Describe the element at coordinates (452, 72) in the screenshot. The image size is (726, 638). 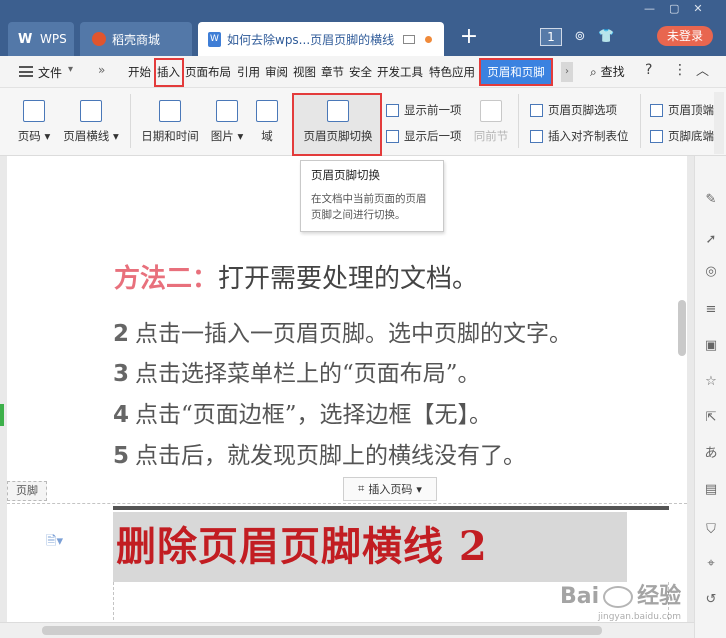
I see `tab-special-apps: 特色应用` at that location.